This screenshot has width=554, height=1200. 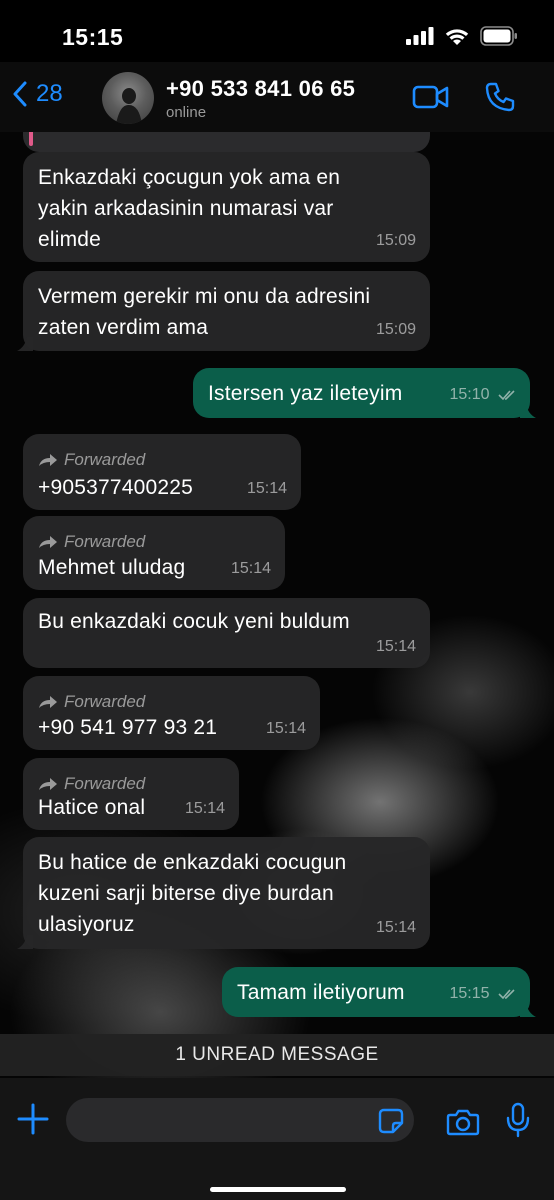 I want to click on contact-avatar, so click(x=128, y=98).